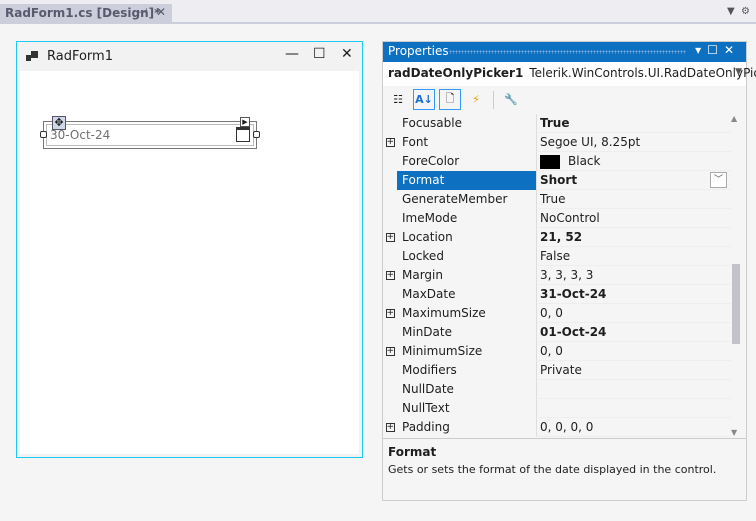 This screenshot has height=521, width=756. What do you see at coordinates (161, 12) in the screenshot?
I see `close-tab-icon: ✕` at bounding box center [161, 12].